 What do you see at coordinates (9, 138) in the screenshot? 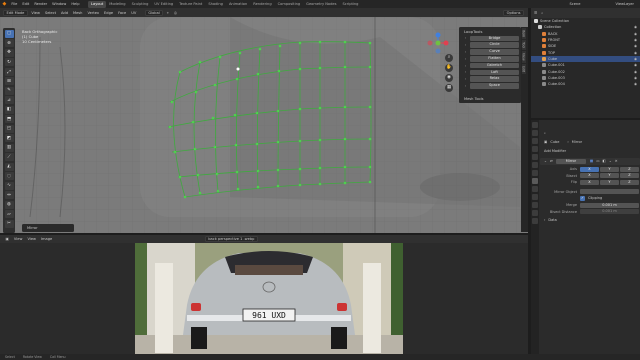
I see `bevel-icon: ◩` at bounding box center [9, 138].